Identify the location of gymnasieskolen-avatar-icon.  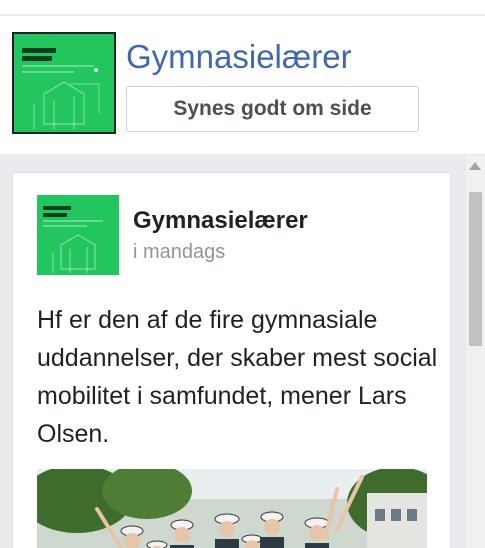
(78, 235).